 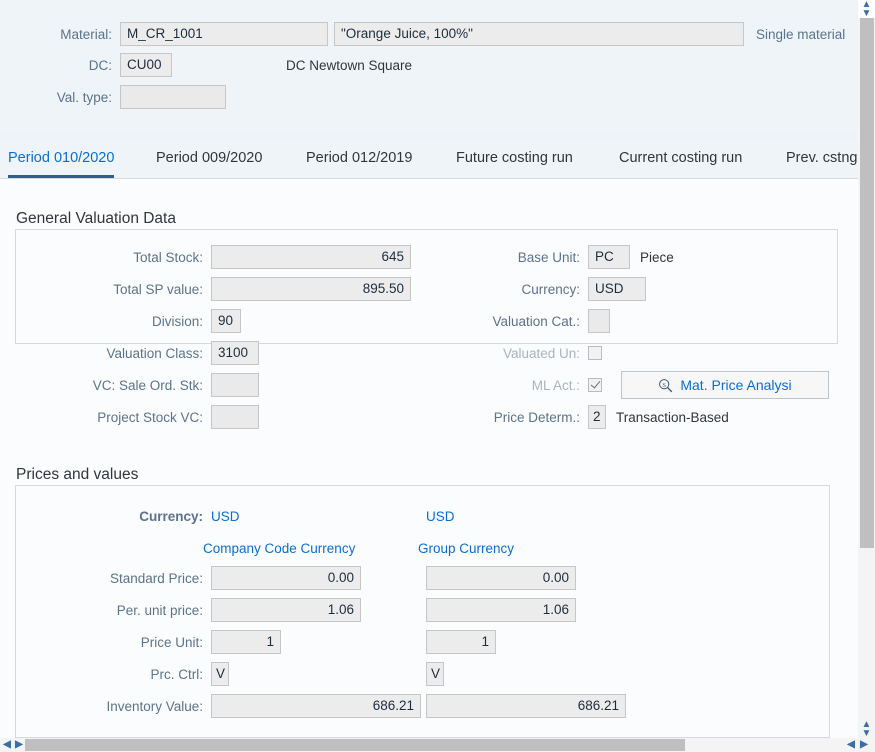 I want to click on prices-values-section-title: Prices and values, so click(x=77, y=474).